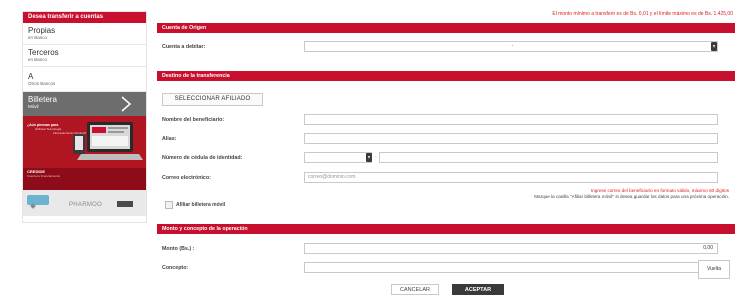 This screenshot has width=738, height=299. What do you see at coordinates (511, 138) in the screenshot?
I see `alias-input` at bounding box center [511, 138].